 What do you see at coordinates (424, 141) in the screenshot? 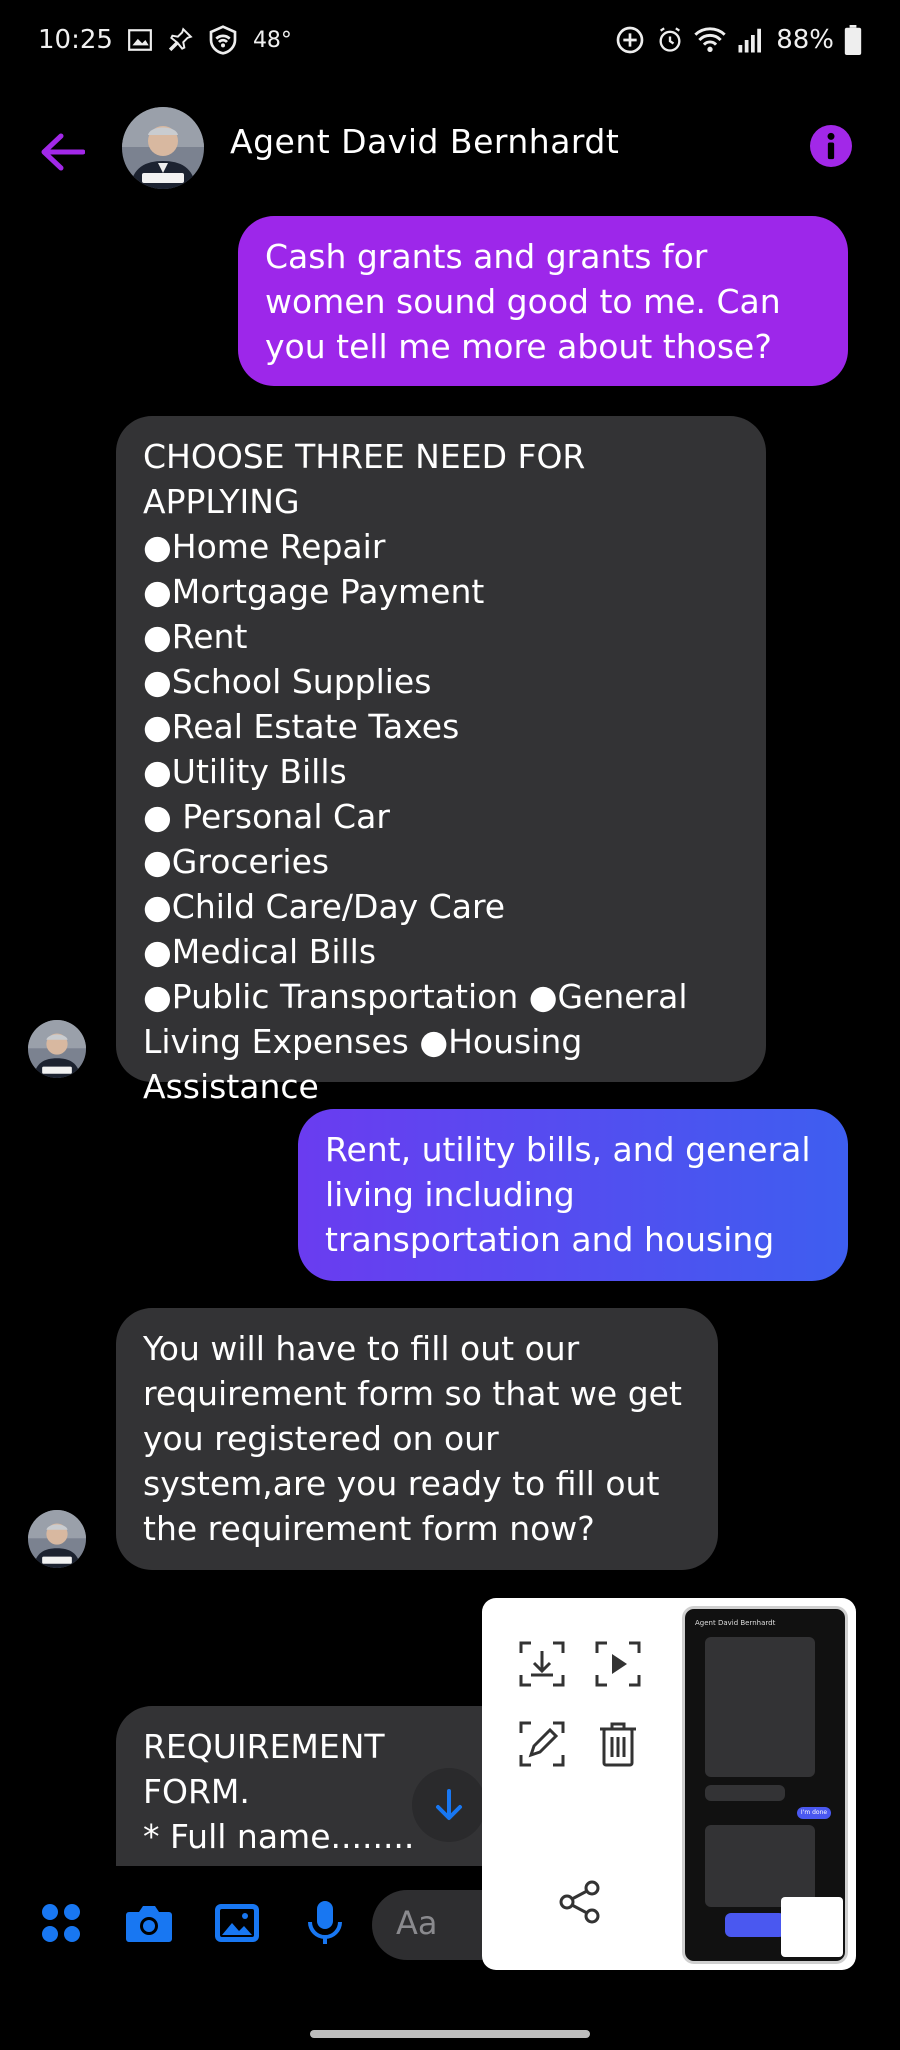
I see `contact-name: Agent David Bernhardt` at bounding box center [424, 141].